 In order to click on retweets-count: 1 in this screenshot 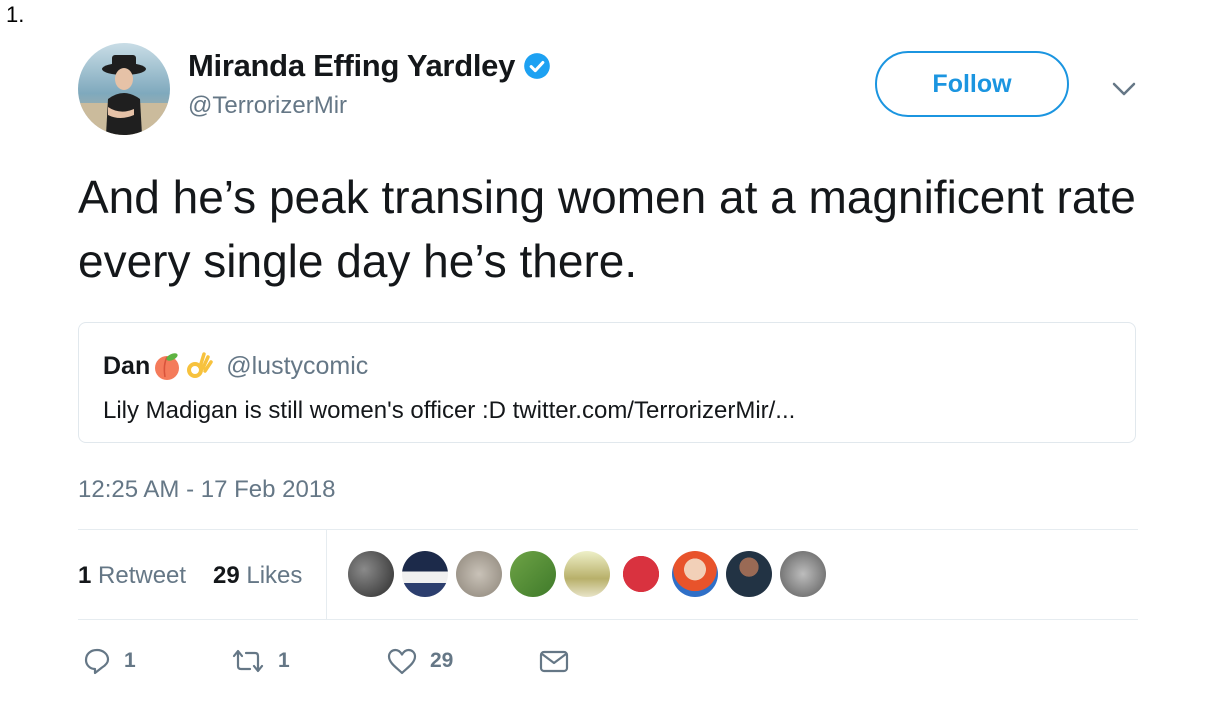, I will do `click(85, 575)`.